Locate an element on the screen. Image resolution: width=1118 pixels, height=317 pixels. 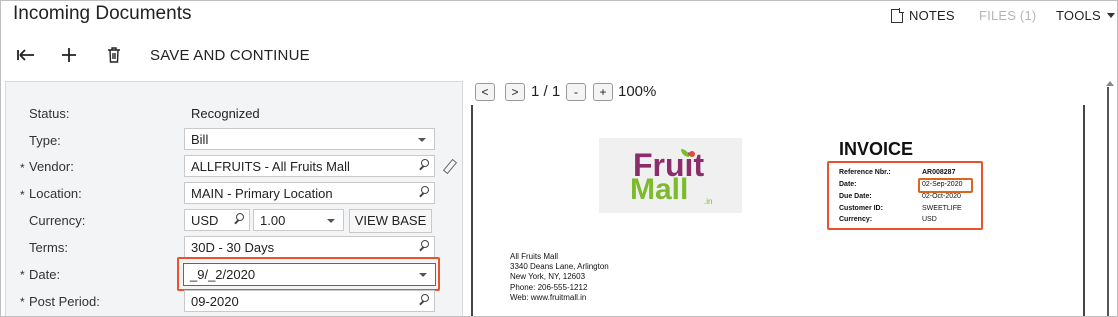
address-line: Phone: 206-555-1212 is located at coordinates (549, 287).